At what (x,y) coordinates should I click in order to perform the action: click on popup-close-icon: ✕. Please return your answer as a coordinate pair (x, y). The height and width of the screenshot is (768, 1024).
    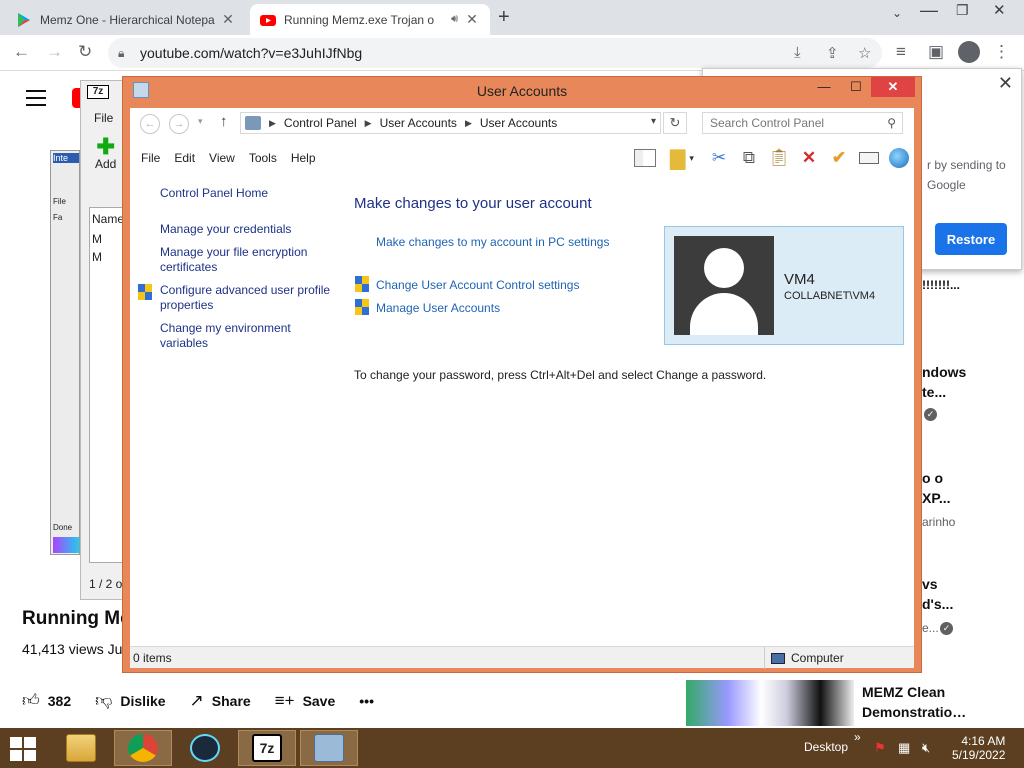
    Looking at the image, I should click on (1005, 83).